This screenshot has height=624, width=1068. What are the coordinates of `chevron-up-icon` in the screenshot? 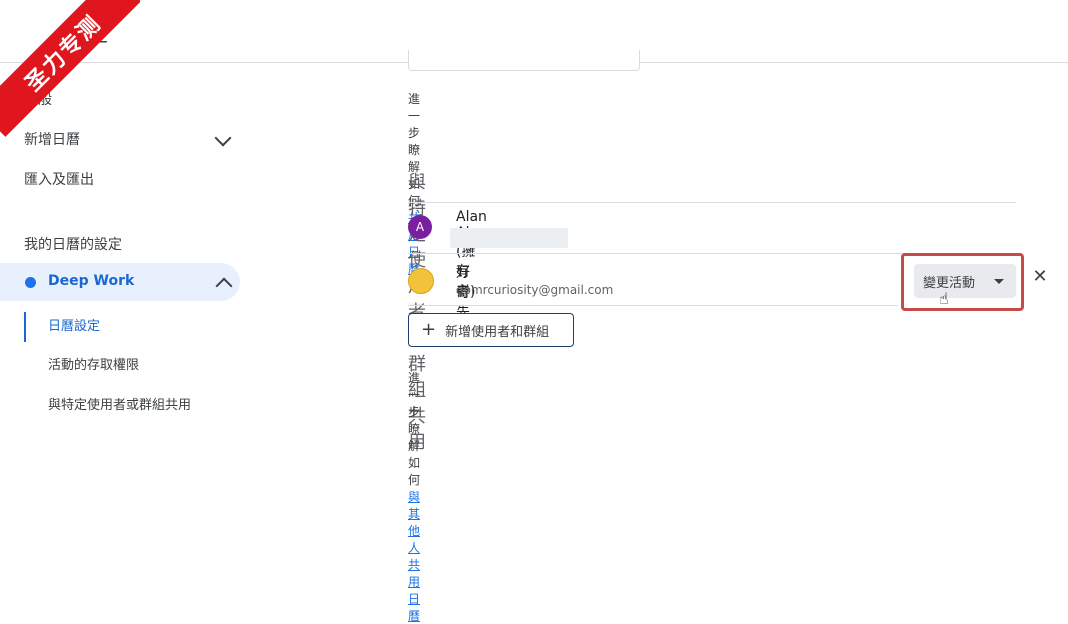 It's located at (224, 286).